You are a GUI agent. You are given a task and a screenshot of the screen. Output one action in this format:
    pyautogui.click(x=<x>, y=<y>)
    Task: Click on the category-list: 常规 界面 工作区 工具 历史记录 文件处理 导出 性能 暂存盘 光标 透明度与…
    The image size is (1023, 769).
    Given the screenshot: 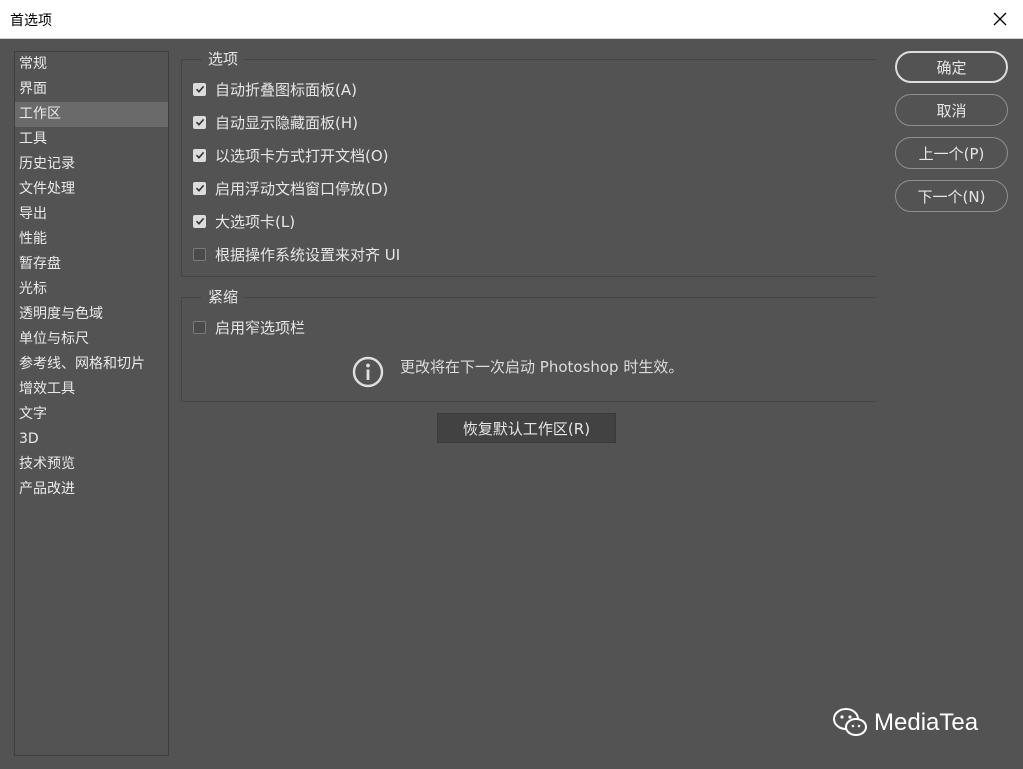 What is the action you would take?
    pyautogui.click(x=91, y=403)
    